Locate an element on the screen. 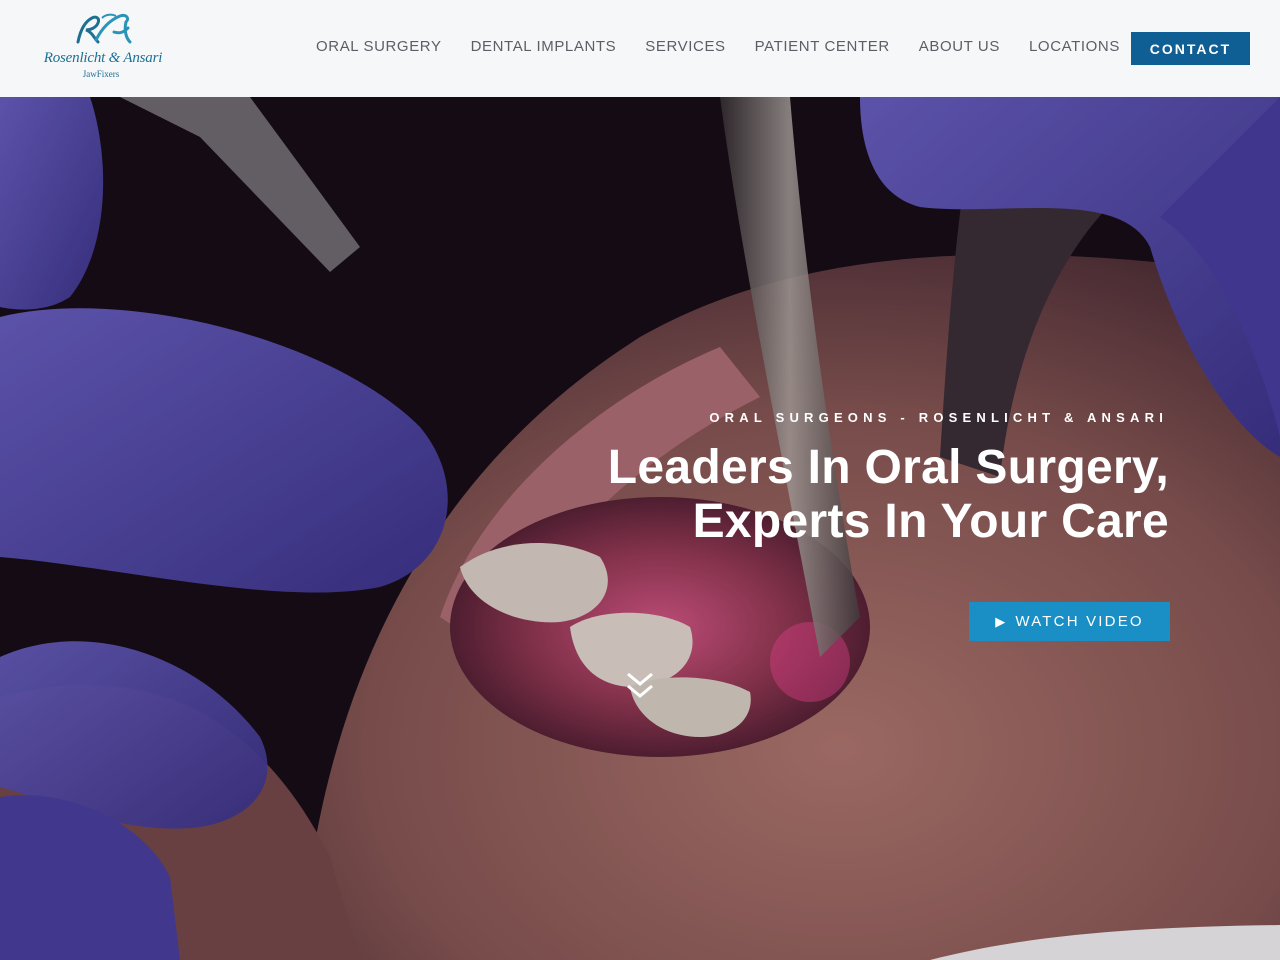 The height and width of the screenshot is (960, 1280). logo-tagline: JawFixers is located at coordinates (101, 74).